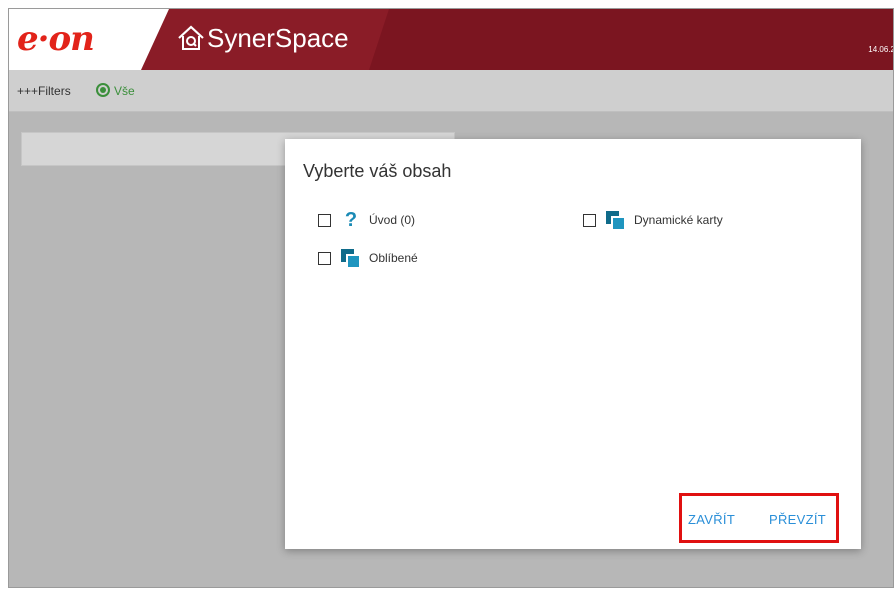 The image size is (894, 589). Describe the element at coordinates (589, 220) in the screenshot. I see `checkbox-dynamicke-karty` at that location.